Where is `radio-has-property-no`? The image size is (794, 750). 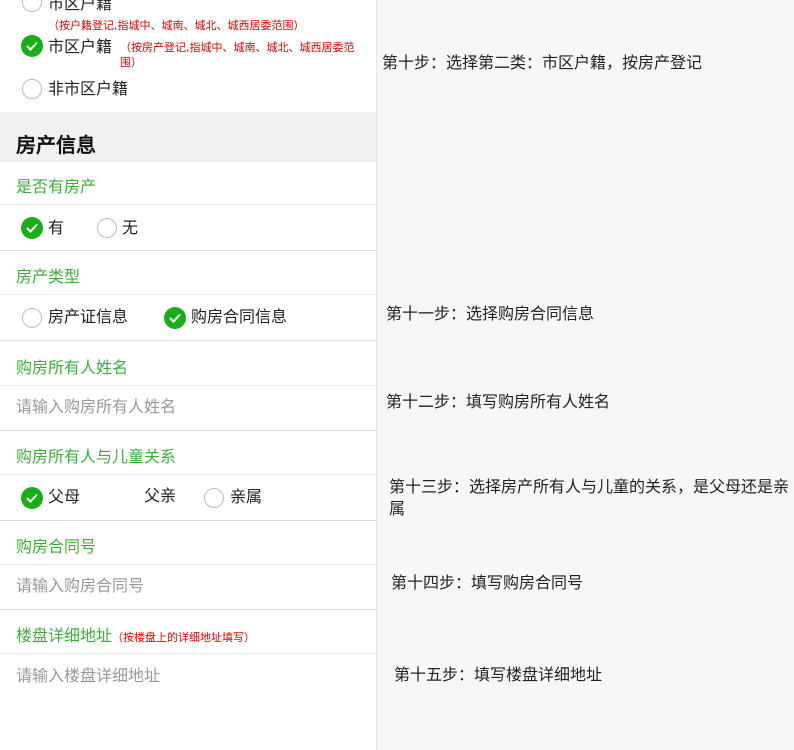 radio-has-property-no is located at coordinates (107, 228).